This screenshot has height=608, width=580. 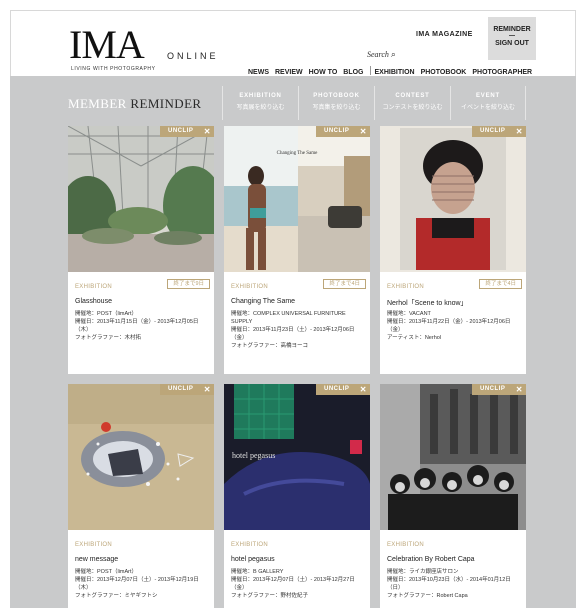 What do you see at coordinates (253, 455) in the screenshot?
I see `image-caption: hotel pegasus` at bounding box center [253, 455].